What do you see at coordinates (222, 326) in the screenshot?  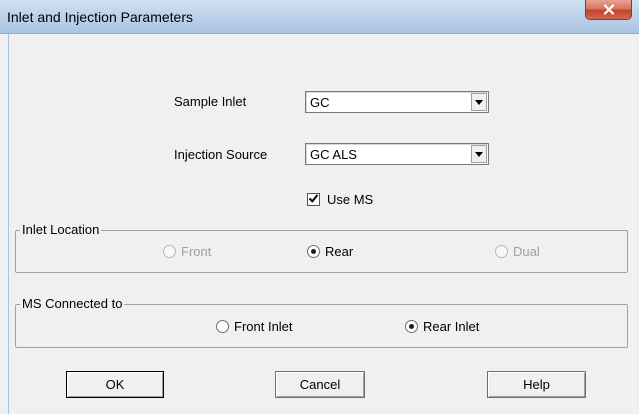 I see `radio-ms-front-inlet` at bounding box center [222, 326].